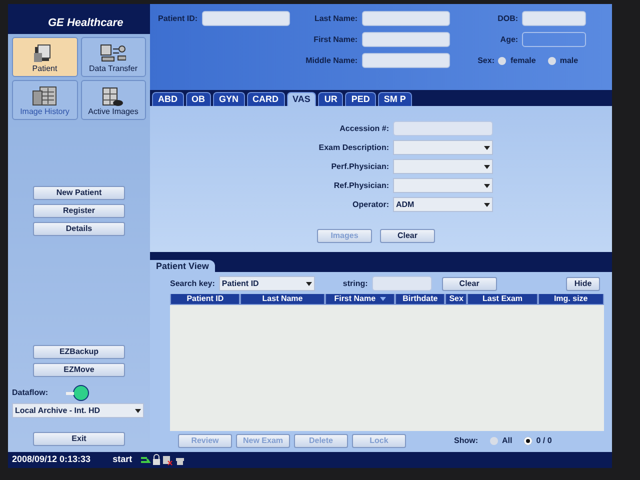 This screenshot has width=640, height=480. I want to click on nav-button: Active Images, so click(113, 100).